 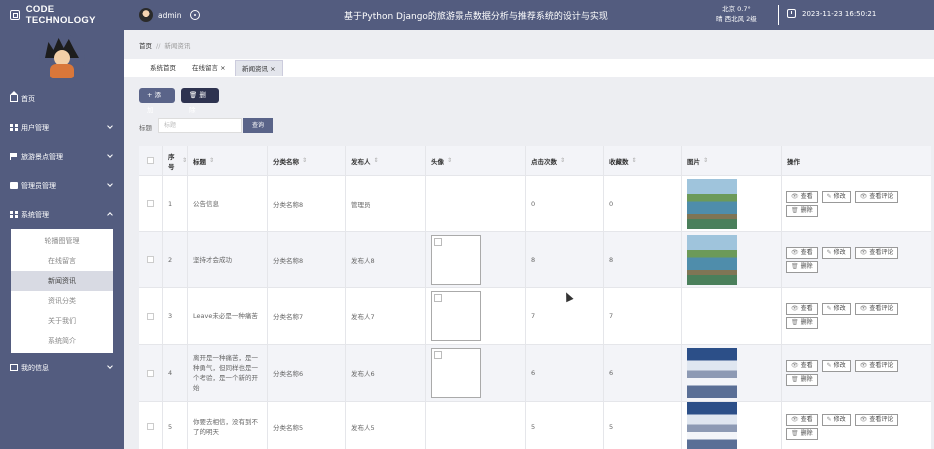 I want to click on row-actions: 👁 查看 ✎ 修改 👁 查看评论 🗑 删除, so click(x=856, y=316).